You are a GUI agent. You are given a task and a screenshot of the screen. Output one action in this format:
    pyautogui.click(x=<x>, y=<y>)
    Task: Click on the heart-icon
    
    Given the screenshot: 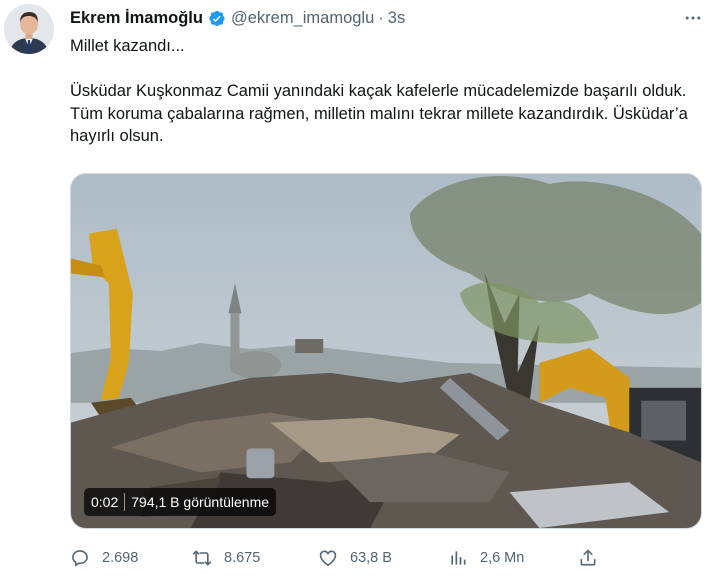 What is the action you would take?
    pyautogui.click(x=328, y=558)
    